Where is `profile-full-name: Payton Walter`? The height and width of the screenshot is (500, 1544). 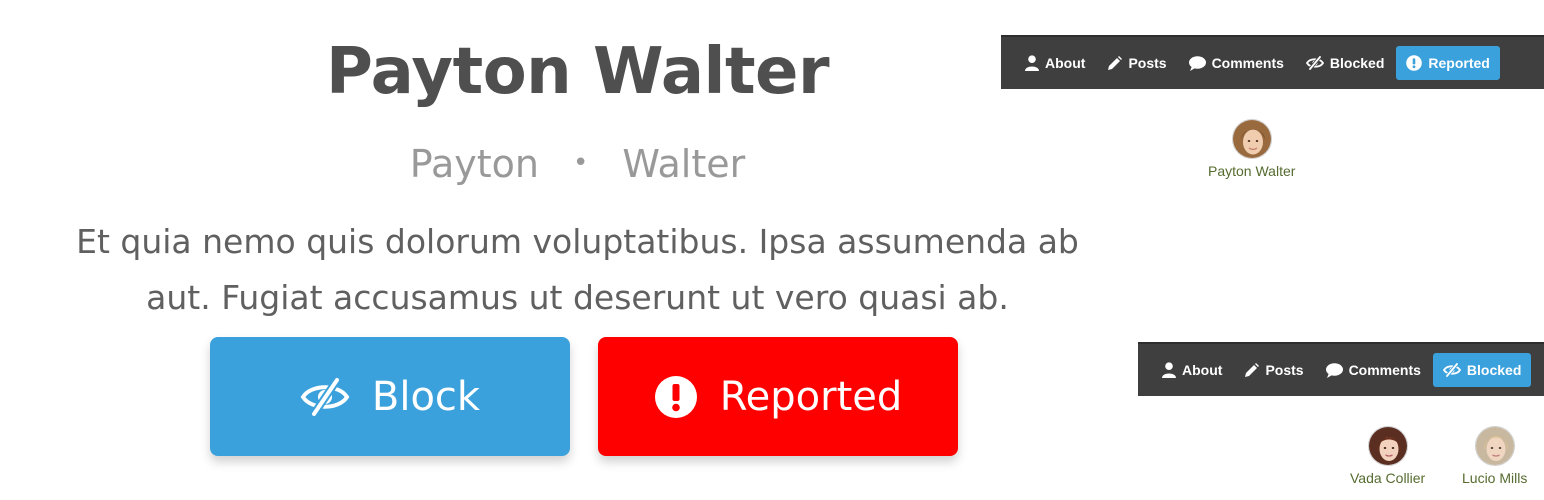 profile-full-name: Payton Walter is located at coordinates (577, 72).